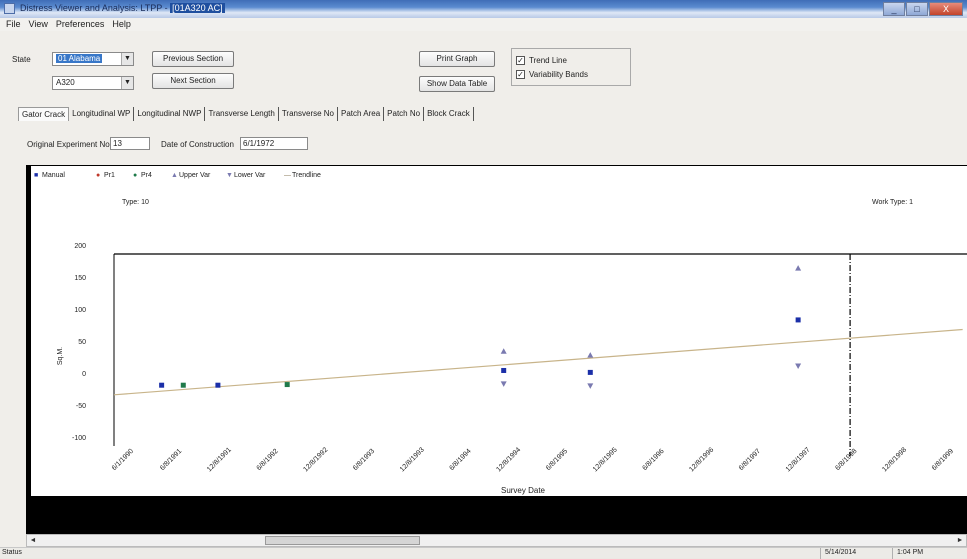 The image size is (967, 559). Describe the element at coordinates (146, 175) in the screenshot. I see `legend-label-2: Pr4` at that location.